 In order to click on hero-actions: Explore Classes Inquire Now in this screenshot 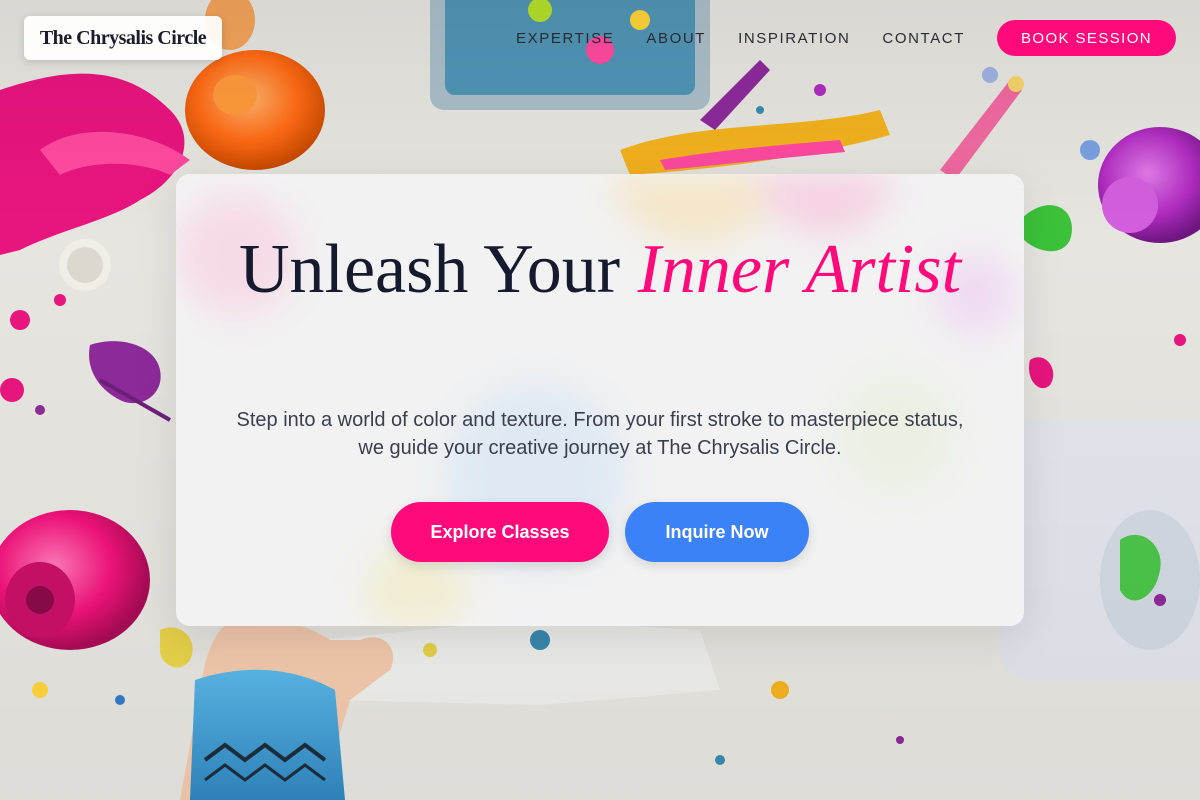, I will do `click(600, 532)`.